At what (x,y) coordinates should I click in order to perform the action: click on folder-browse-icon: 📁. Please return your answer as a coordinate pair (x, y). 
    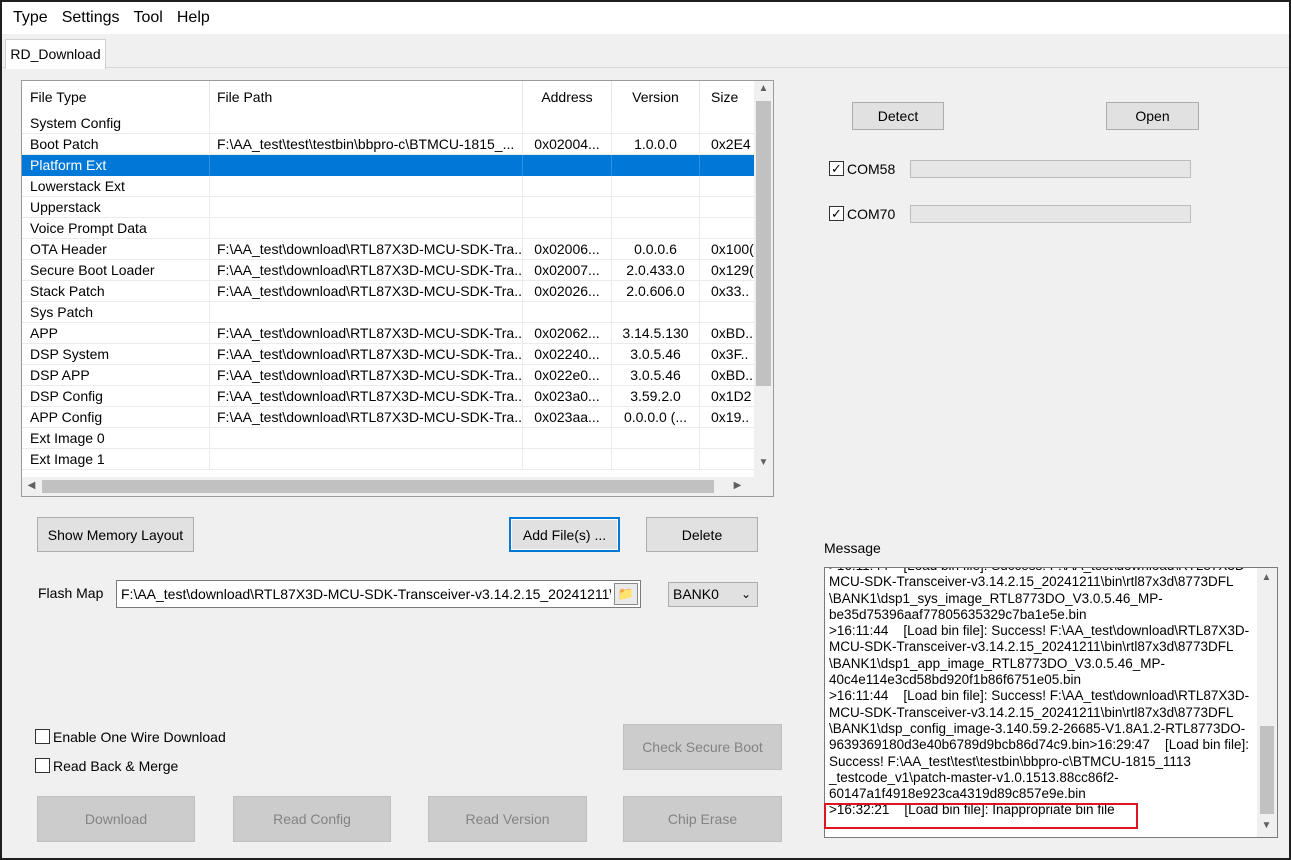
    Looking at the image, I should click on (626, 594).